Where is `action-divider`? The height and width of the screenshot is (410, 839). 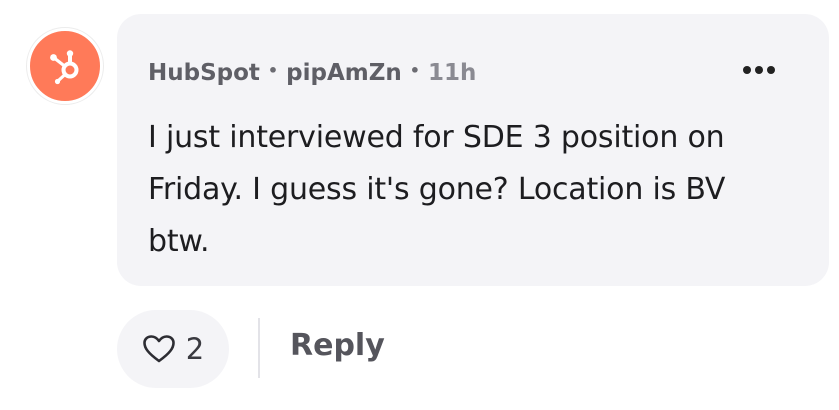
action-divider is located at coordinates (259, 348).